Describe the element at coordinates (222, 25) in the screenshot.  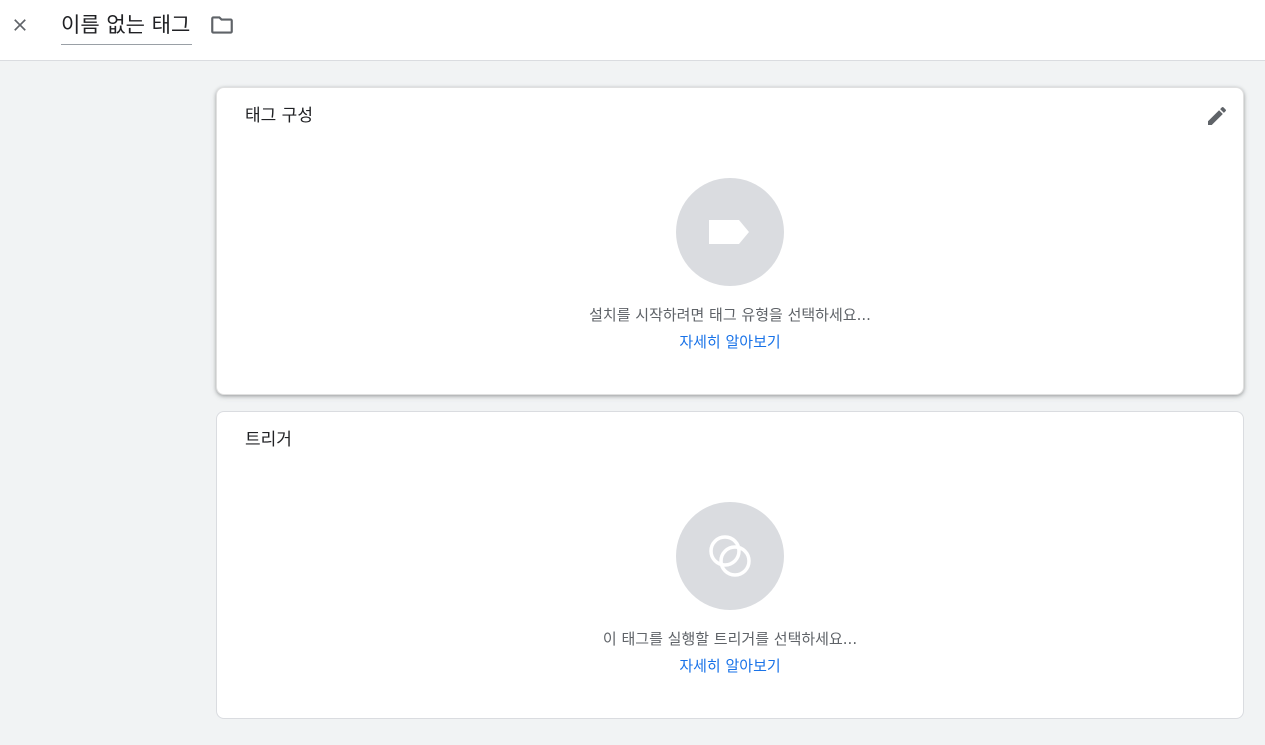
I see `folder-icon` at that location.